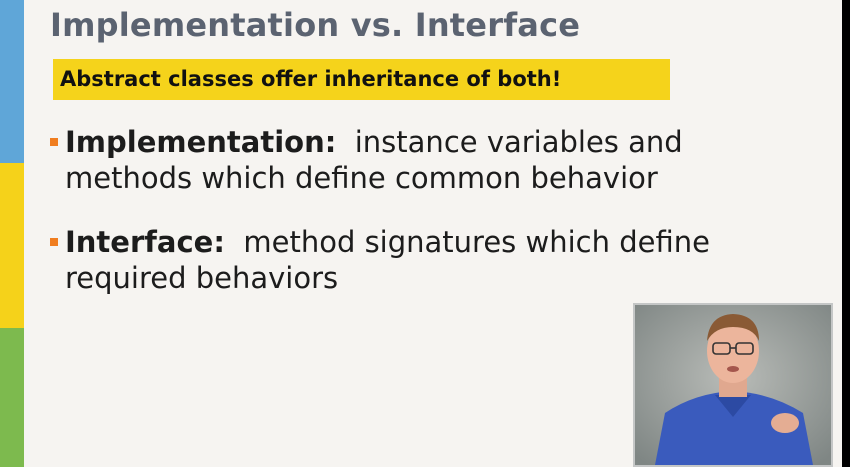 The height and width of the screenshot is (467, 850). Describe the element at coordinates (467, 242) in the screenshot. I see `bullet-text: method signatures which define` at that location.